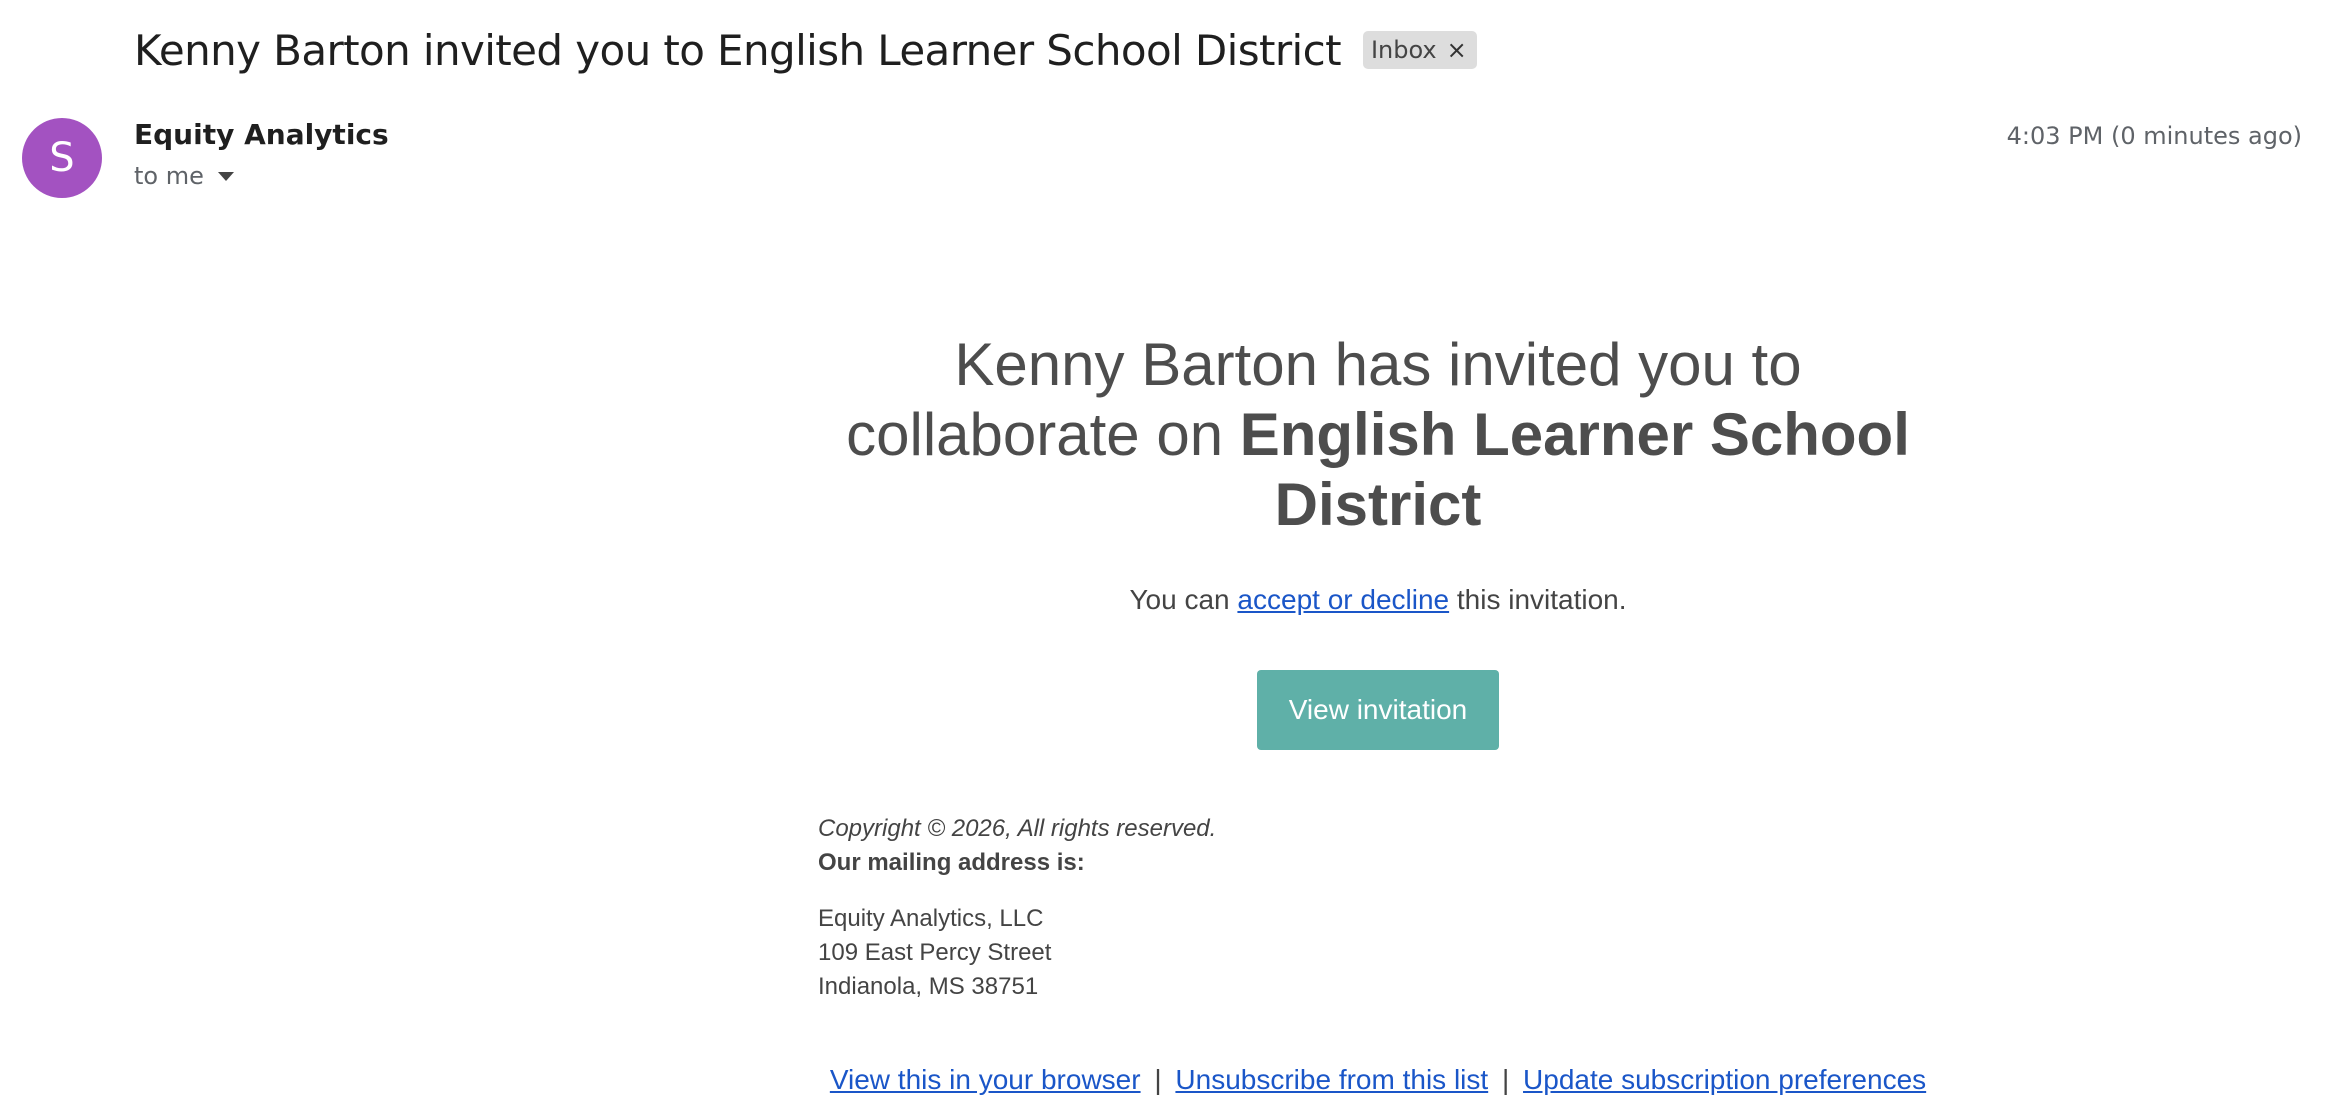  I want to click on recipient-details-toggle: to me, so click(184, 176).